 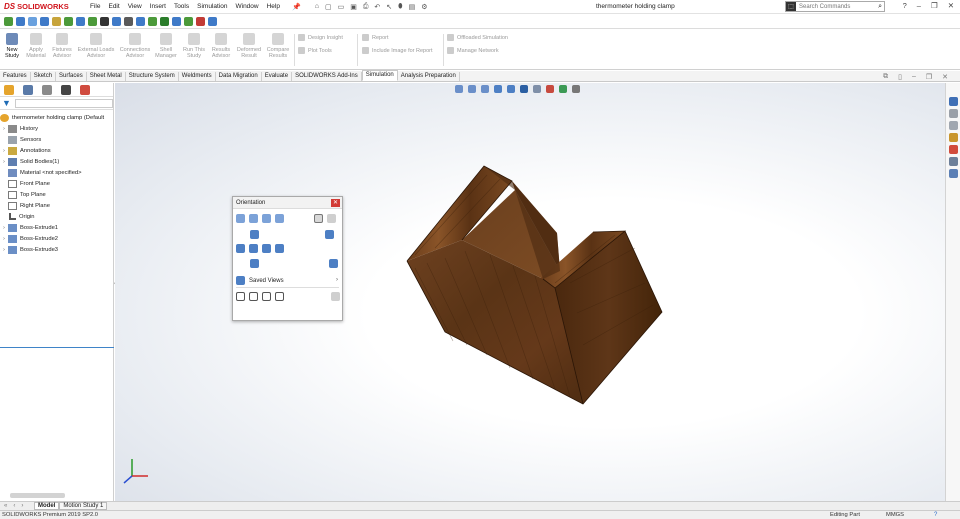 I want to click on view-selector-toggle, so click(x=318, y=218).